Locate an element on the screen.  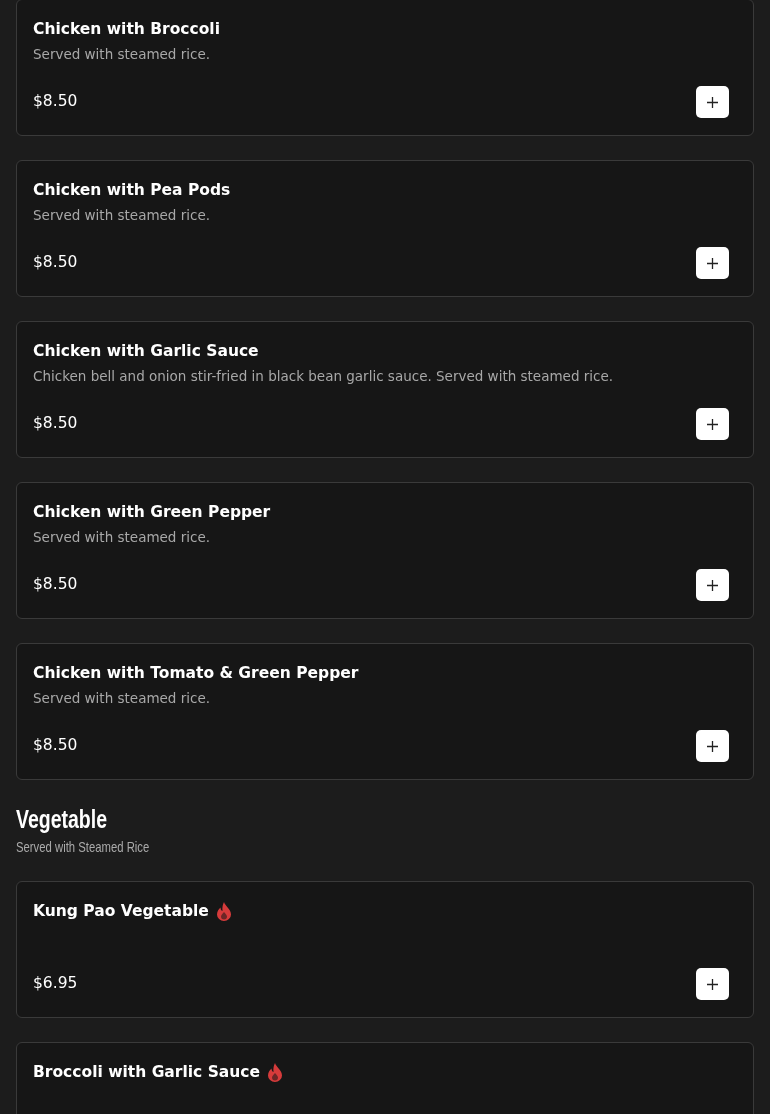
item-name: Broccoli with Garlic Sauce is located at coordinates (147, 1072).